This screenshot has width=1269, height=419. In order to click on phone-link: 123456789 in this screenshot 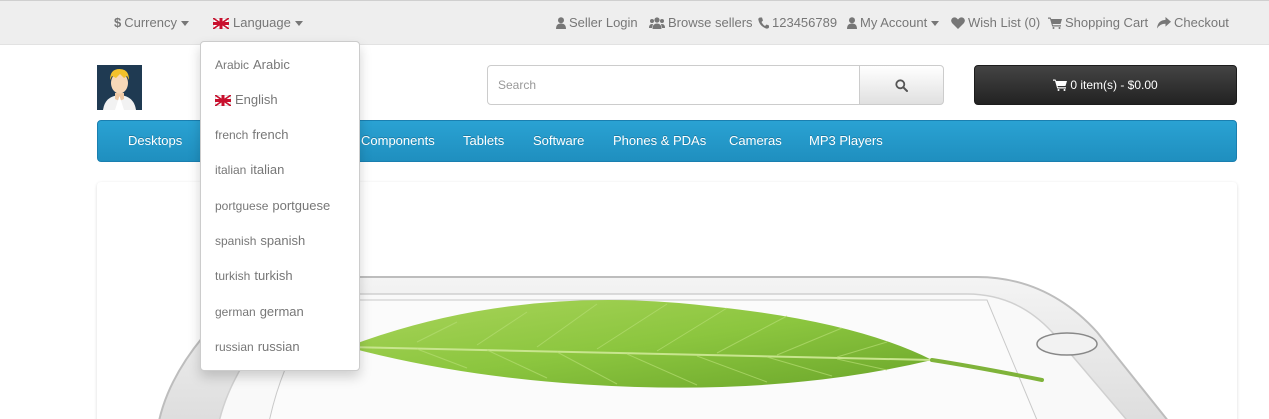, I will do `click(797, 23)`.